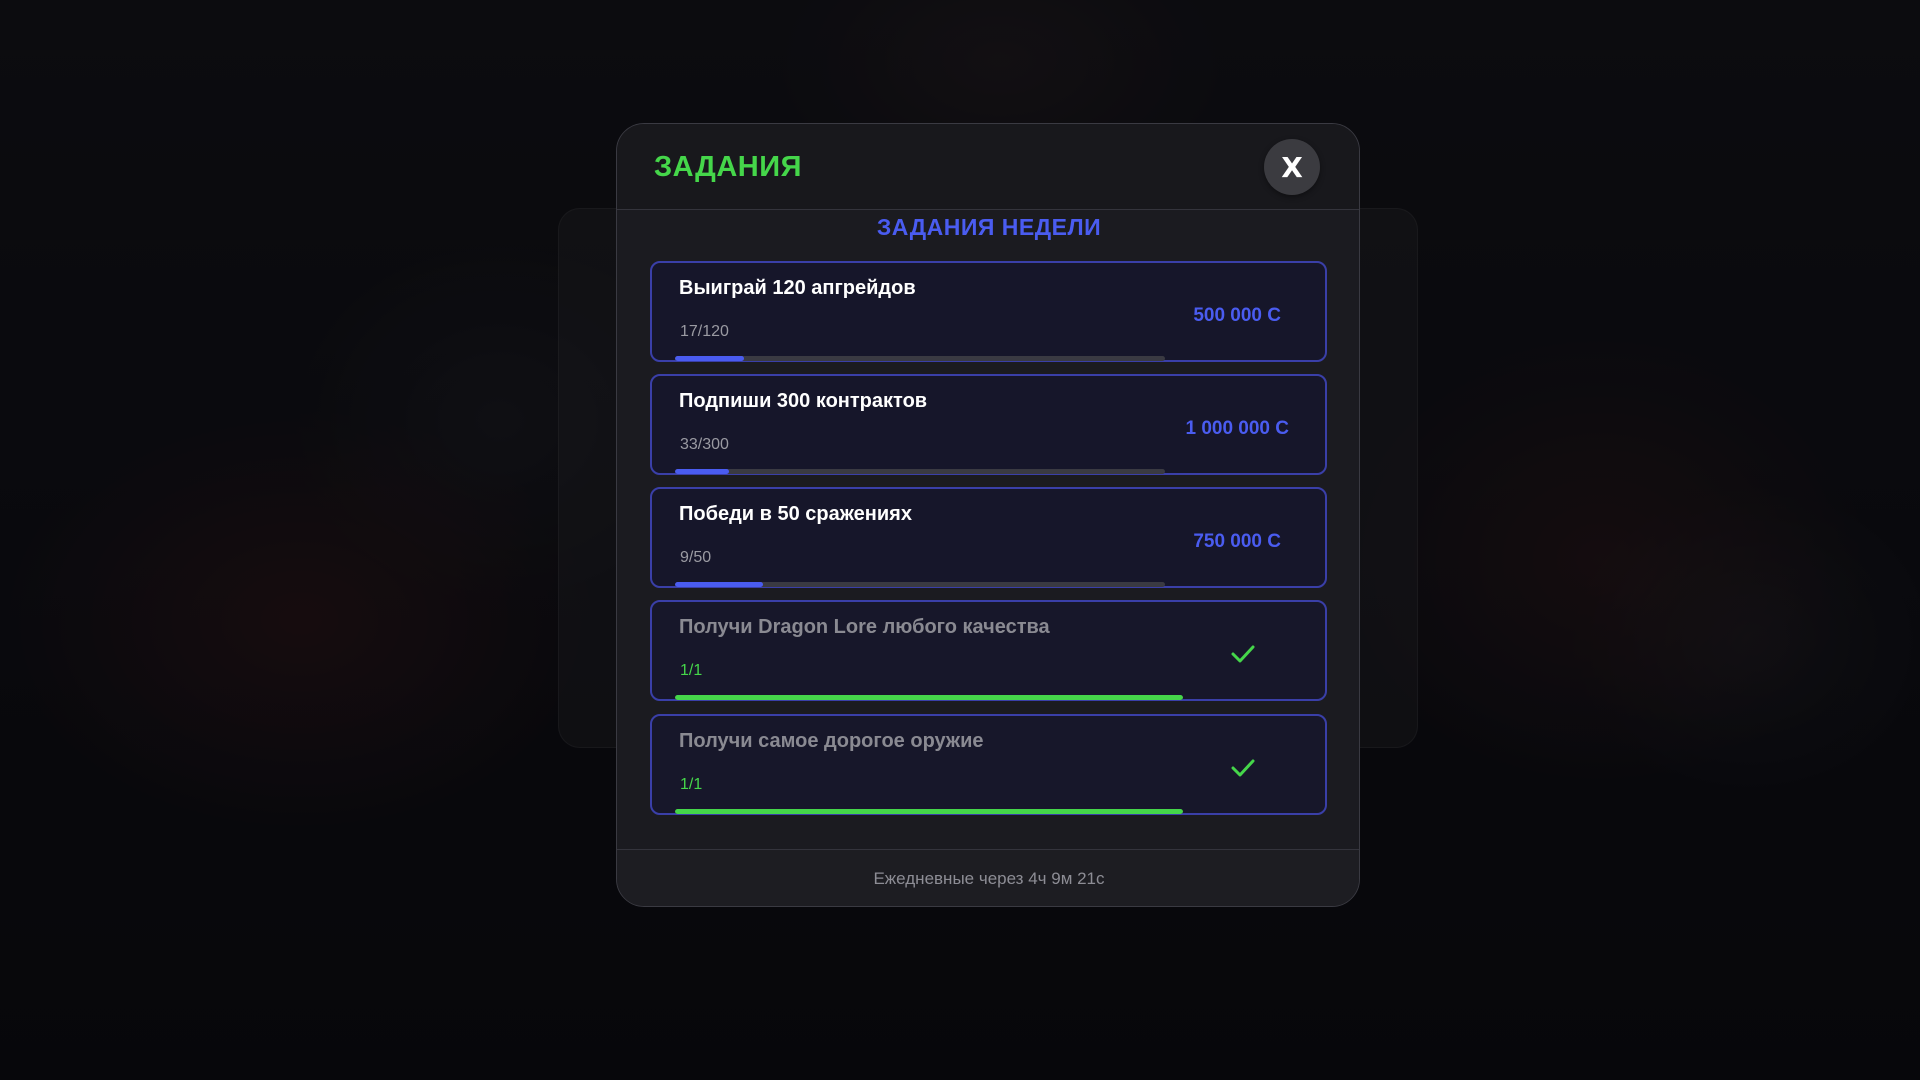 This screenshot has height=1080, width=1920. What do you see at coordinates (1237, 541) in the screenshot?
I see `task-reward: 750 000 C` at bounding box center [1237, 541].